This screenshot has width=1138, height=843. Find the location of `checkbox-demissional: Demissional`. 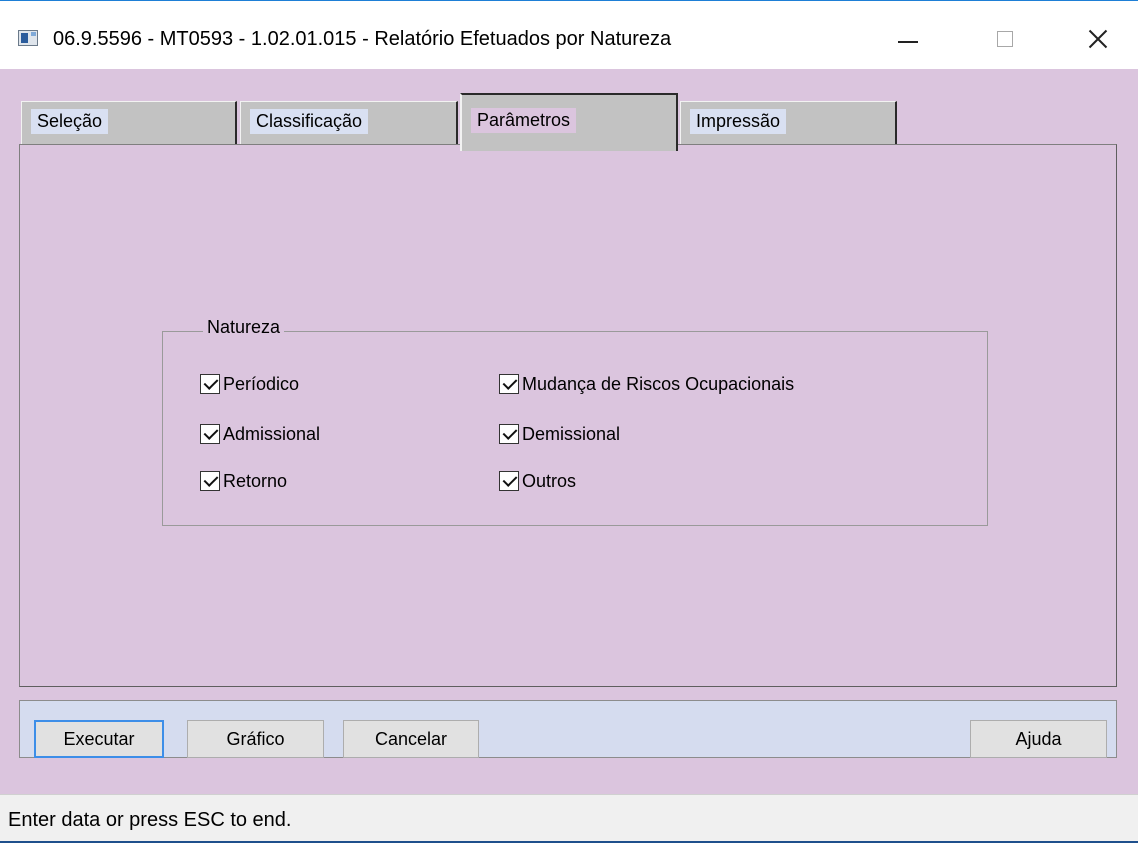

checkbox-demissional: Demissional is located at coordinates (559, 434).